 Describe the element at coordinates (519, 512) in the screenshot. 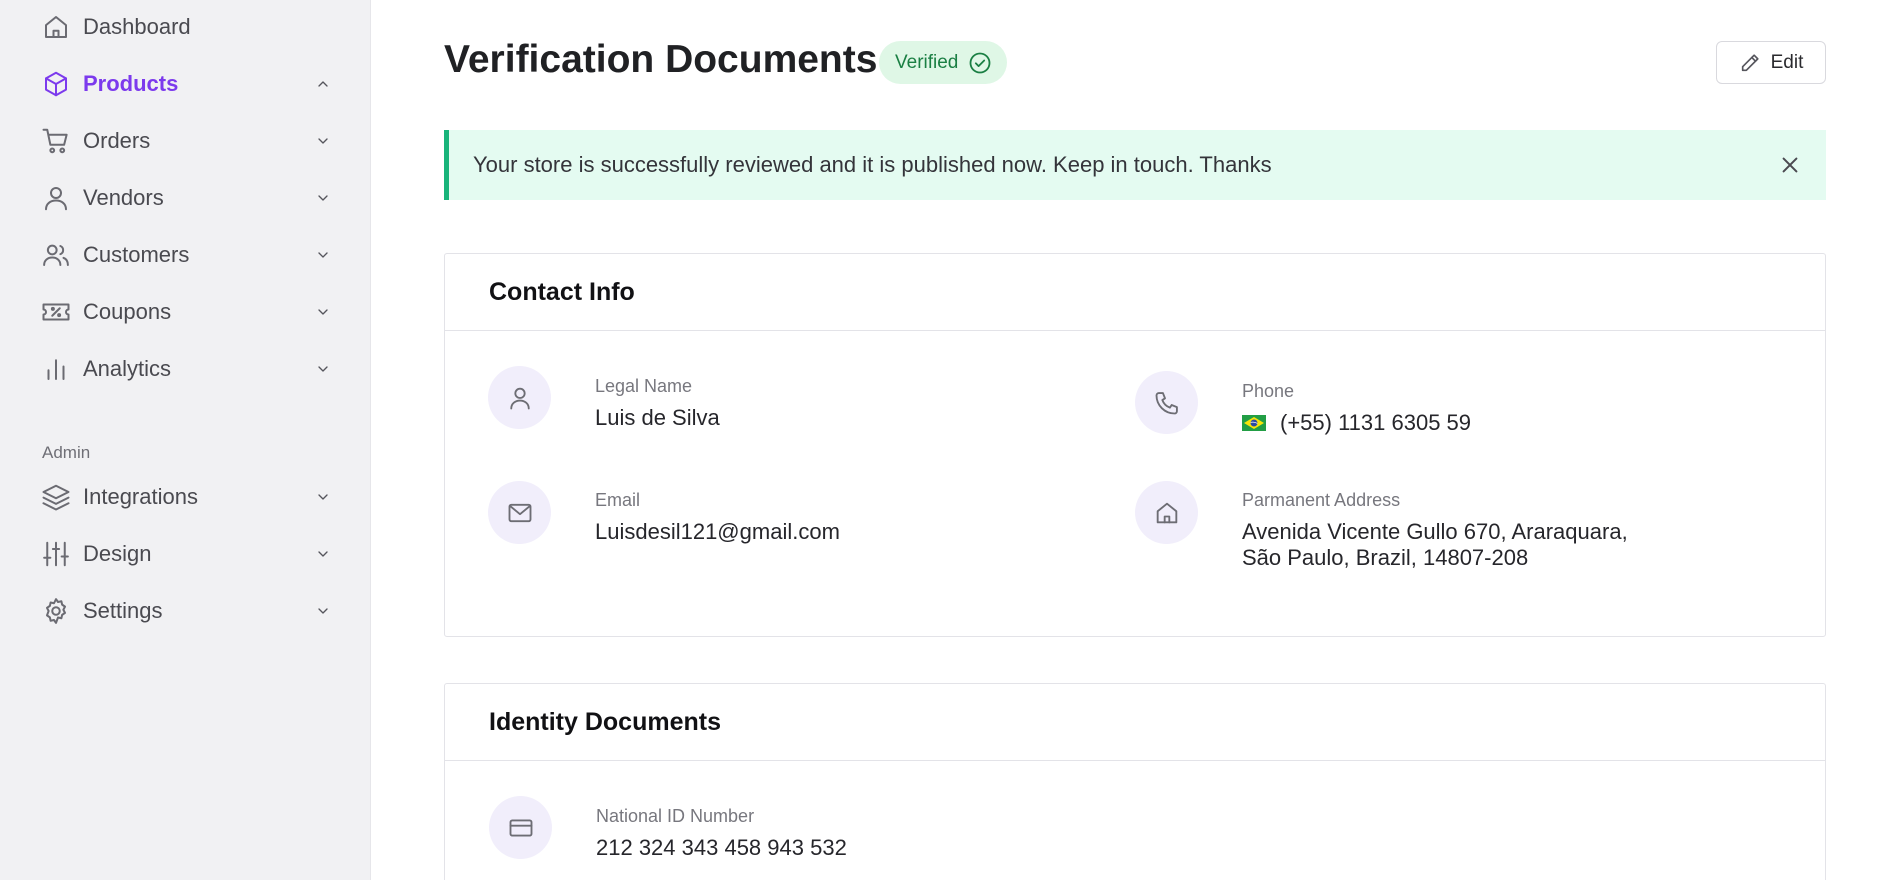

I see `mail-icon` at that location.